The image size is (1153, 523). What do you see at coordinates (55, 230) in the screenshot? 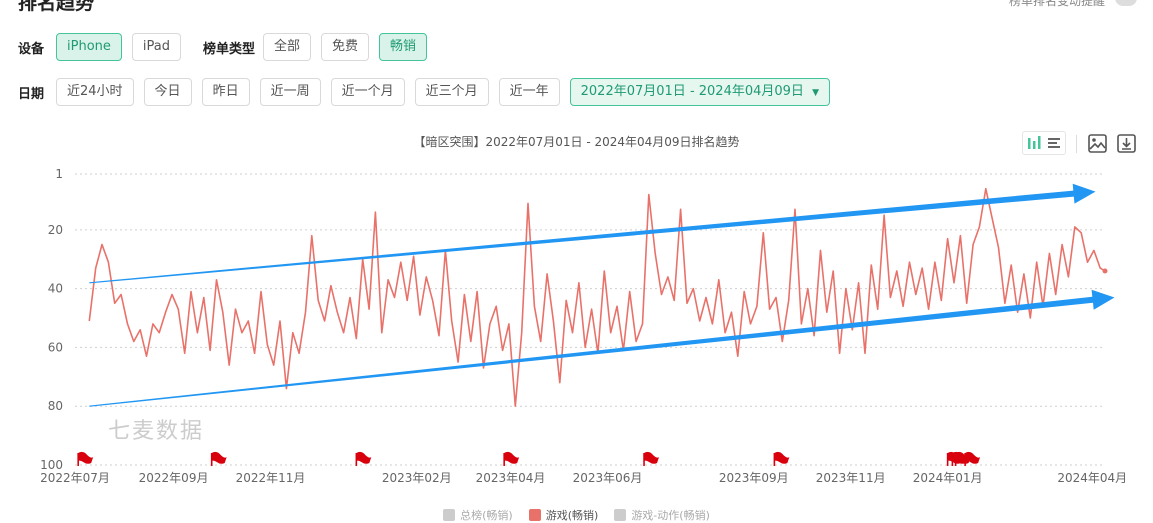
I see `y-tick-label: 20` at bounding box center [55, 230].